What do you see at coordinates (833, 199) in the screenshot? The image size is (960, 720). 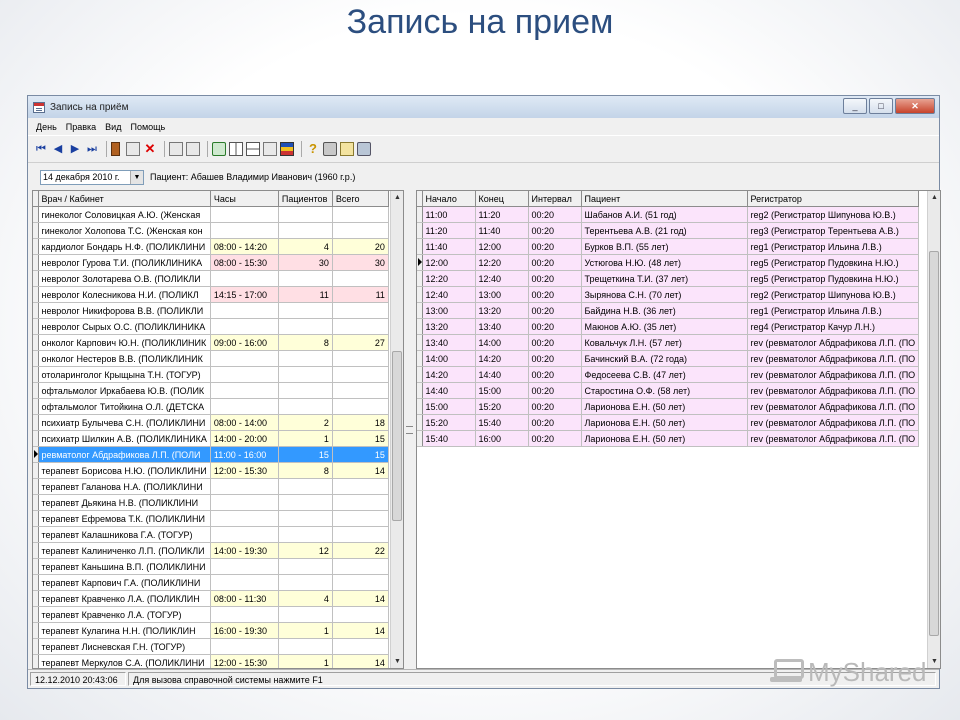 I see `column-header-registrar: Регистратор` at bounding box center [833, 199].